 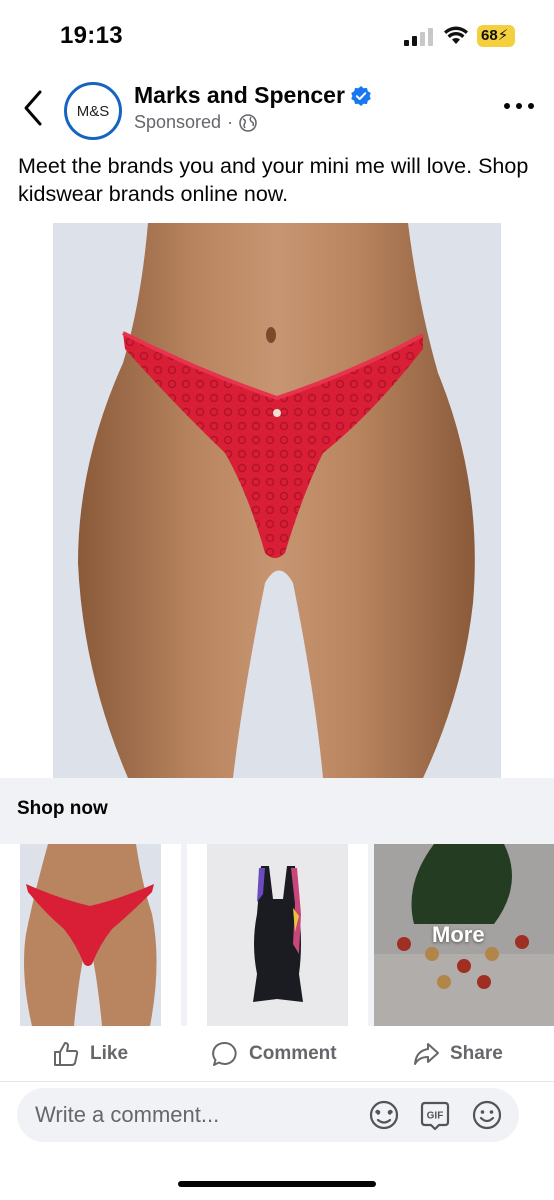 I want to click on like-label: Like, so click(x=109, y=1053).